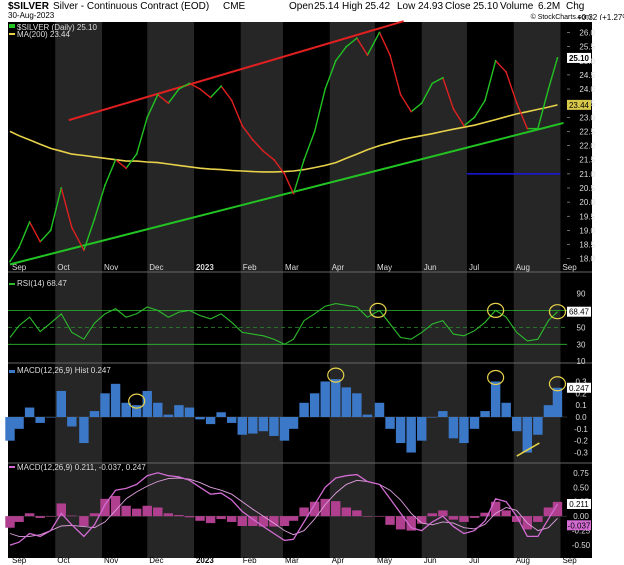  What do you see at coordinates (581, 327) in the screenshot?
I see `rsi-tick-label: 50` at bounding box center [581, 327].